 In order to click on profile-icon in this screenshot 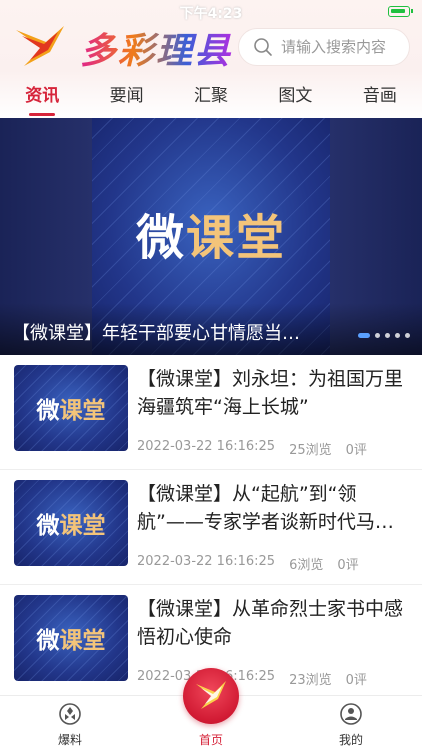, I will do `click(351, 714)`.